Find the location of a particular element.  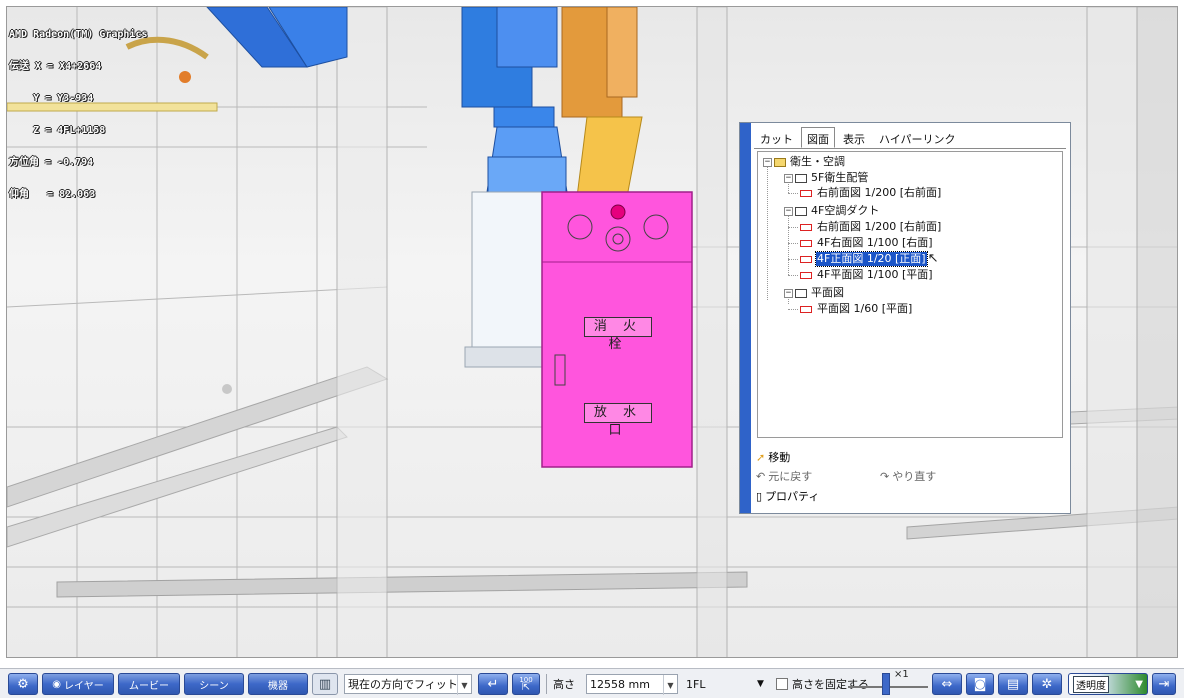

properties-icon: ▯ is located at coordinates (759, 496).